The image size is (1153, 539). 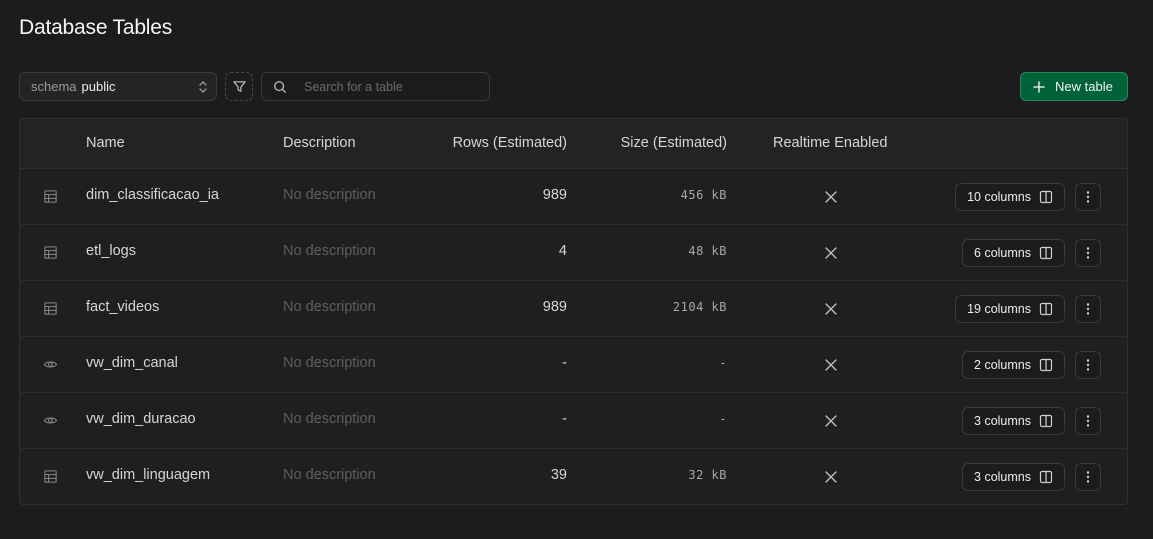 What do you see at coordinates (707, 475) in the screenshot?
I see `table-size-estimate: 32 kB` at bounding box center [707, 475].